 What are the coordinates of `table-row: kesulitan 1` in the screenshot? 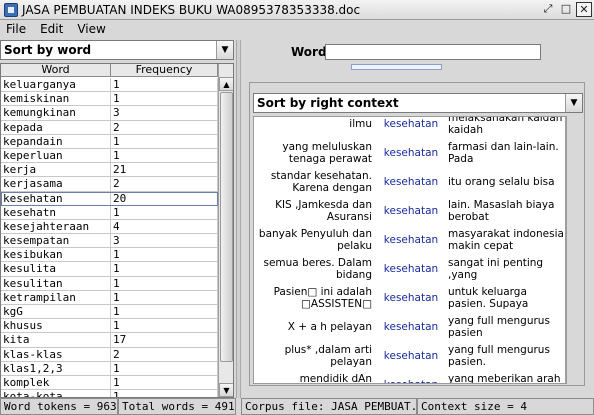 It's located at (109, 283).